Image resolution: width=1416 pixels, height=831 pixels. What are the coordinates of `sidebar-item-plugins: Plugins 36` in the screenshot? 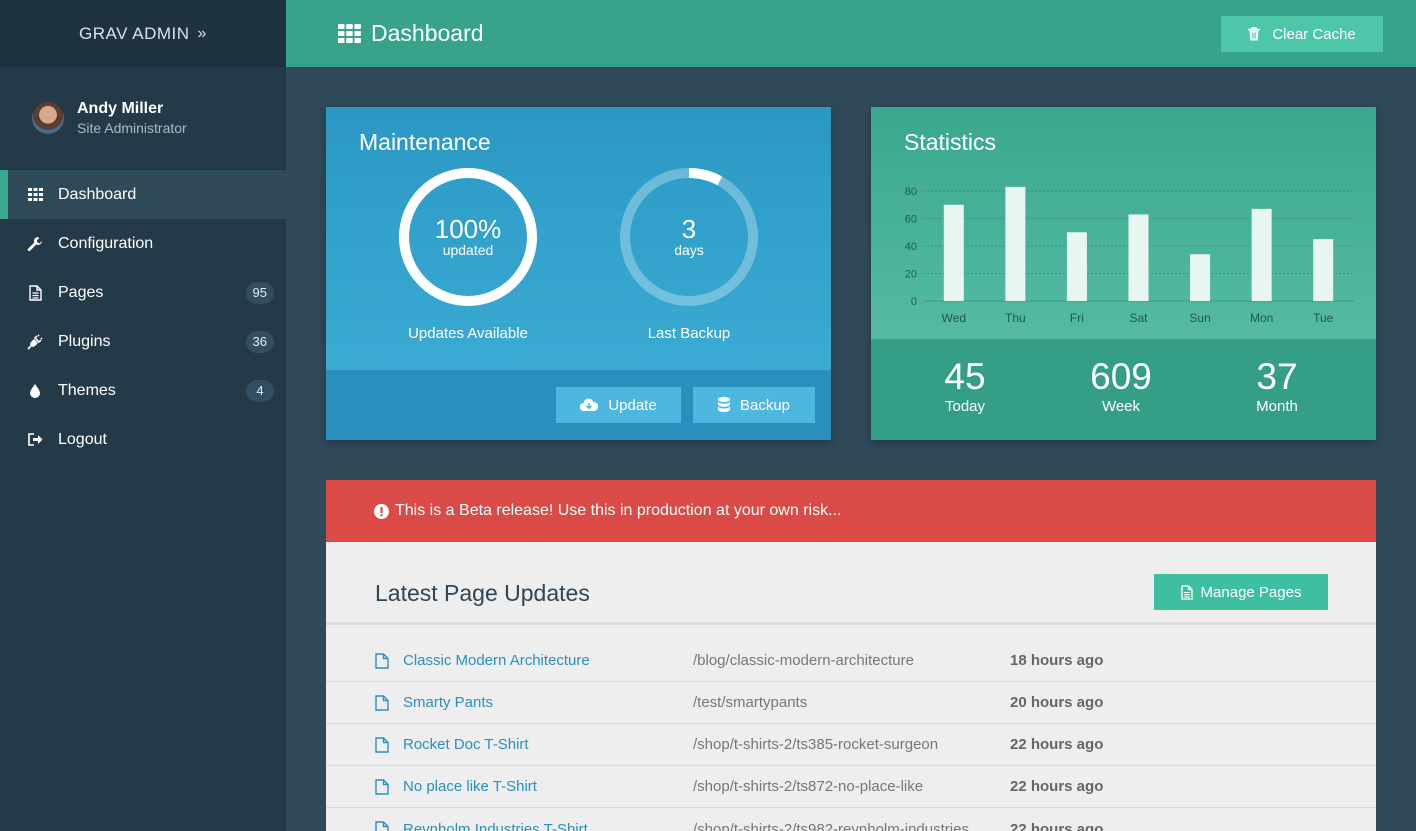 It's located at (143, 341).